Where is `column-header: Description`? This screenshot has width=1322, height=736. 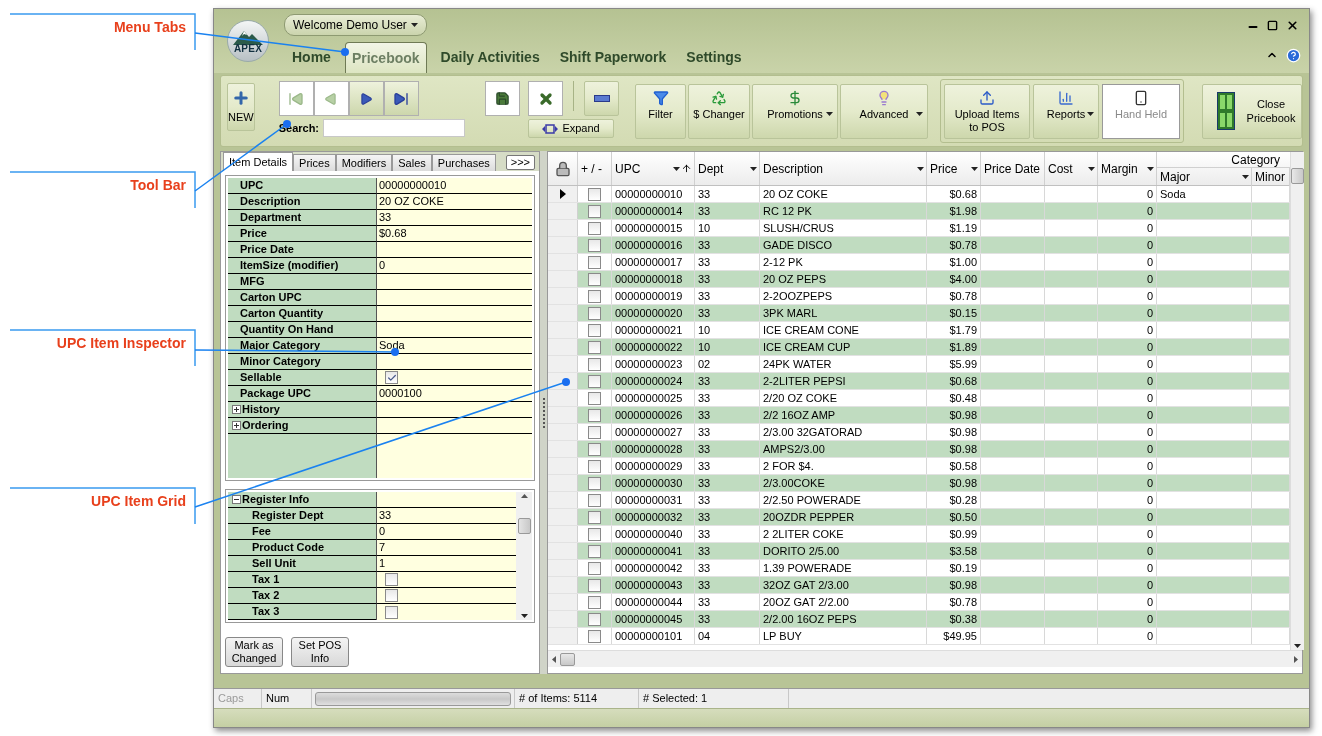
column-header: Description is located at coordinates (843, 168).